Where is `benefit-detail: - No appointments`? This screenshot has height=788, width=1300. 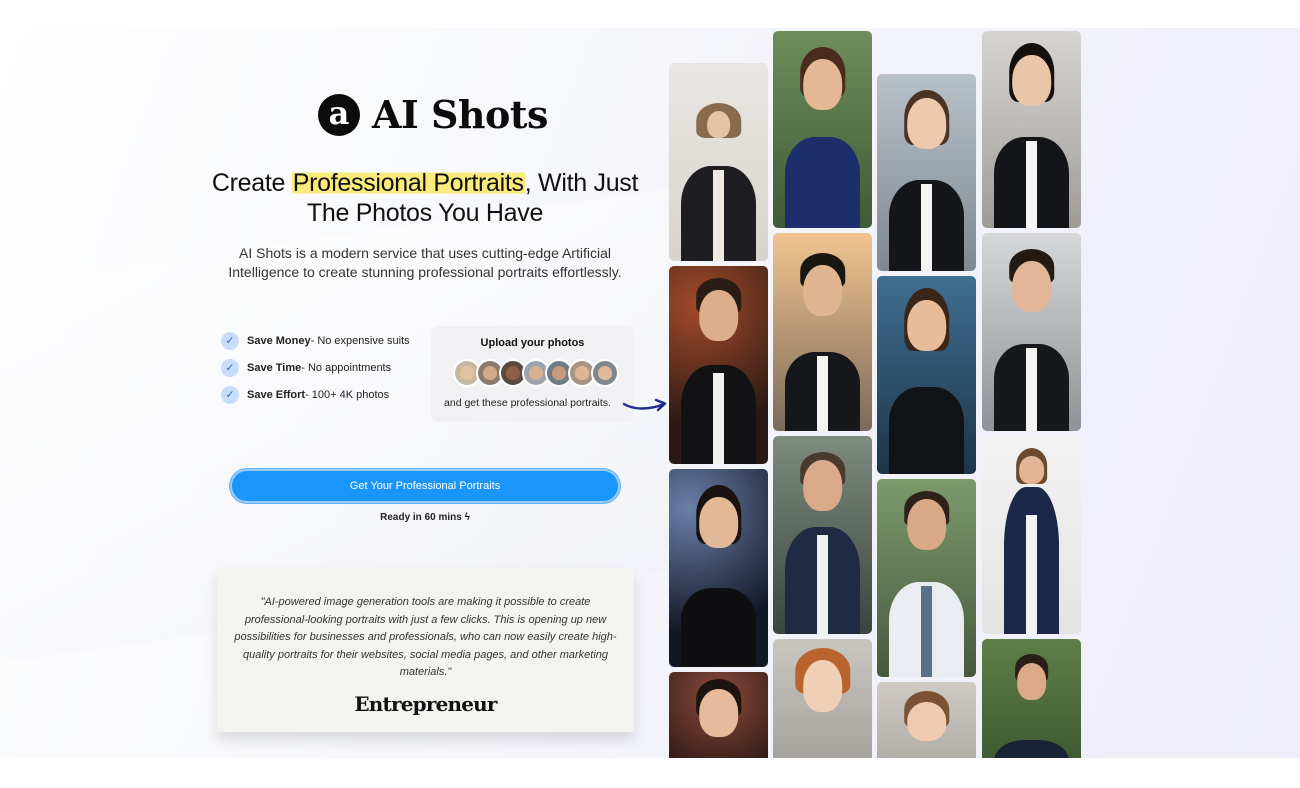 benefit-detail: - No appointments is located at coordinates (346, 367).